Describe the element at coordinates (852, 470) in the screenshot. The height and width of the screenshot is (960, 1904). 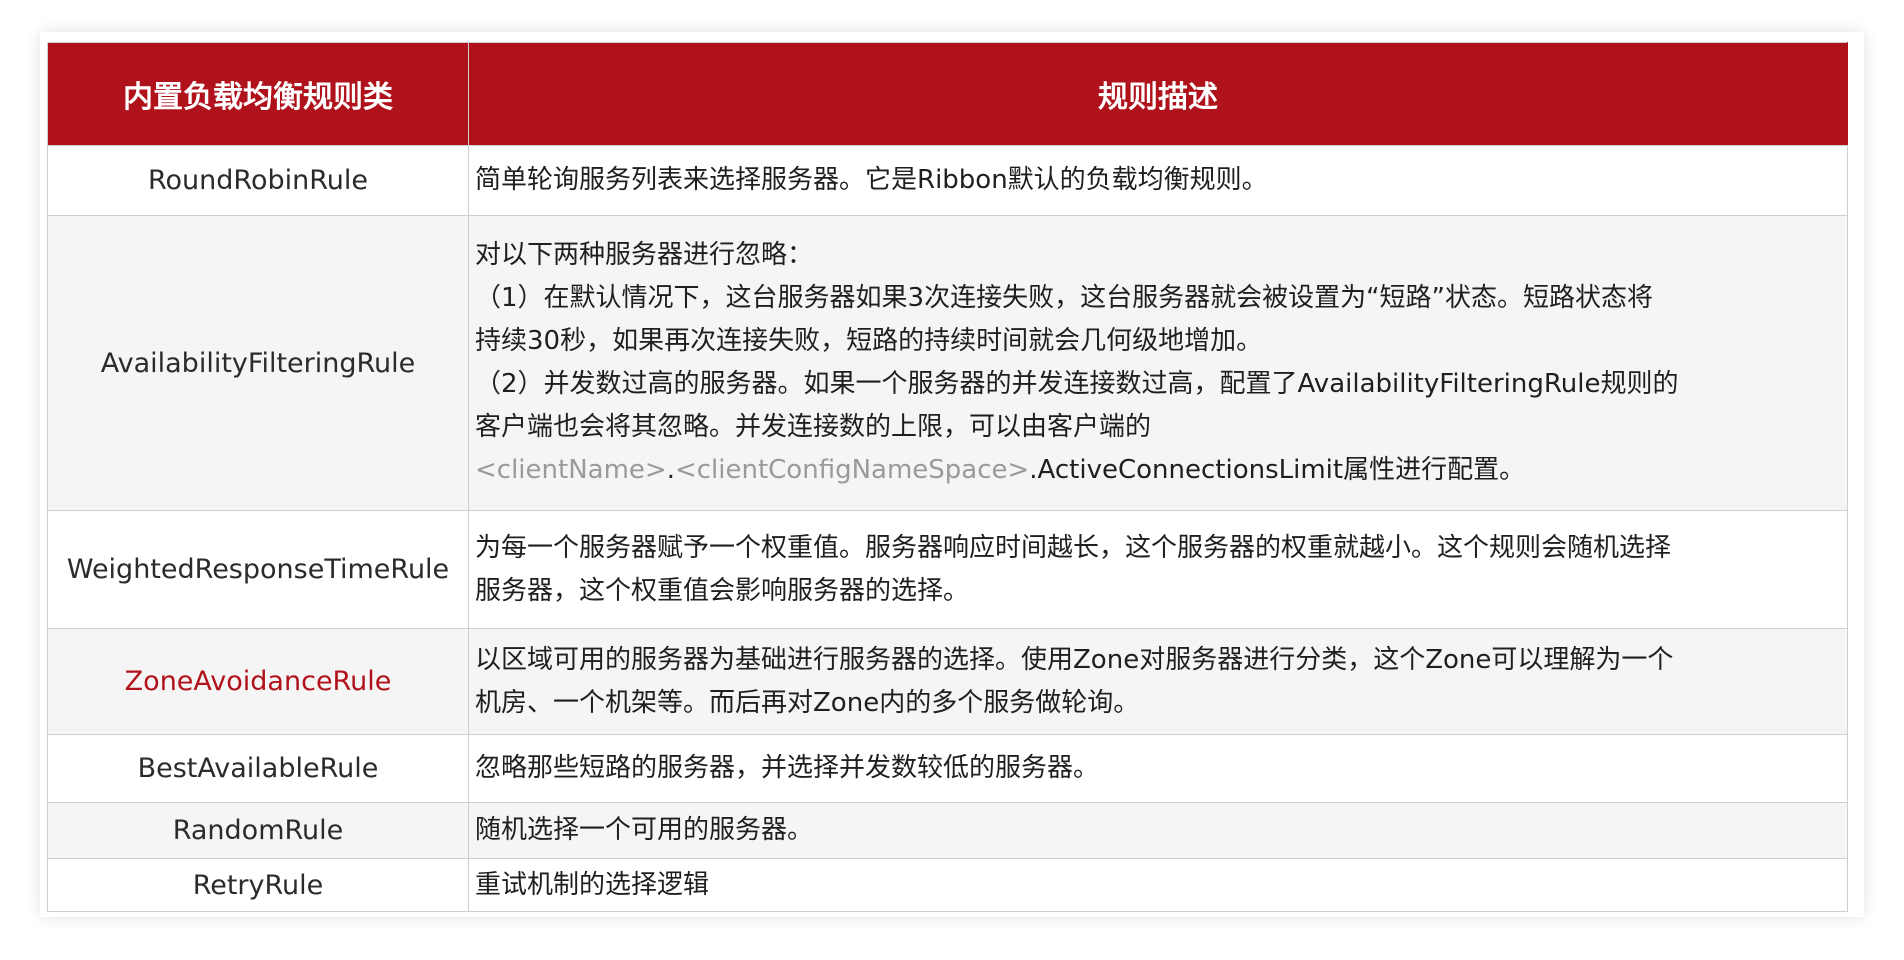
I see `client-config-namespace-placeholder: <clientConfigNameSpace>` at that location.